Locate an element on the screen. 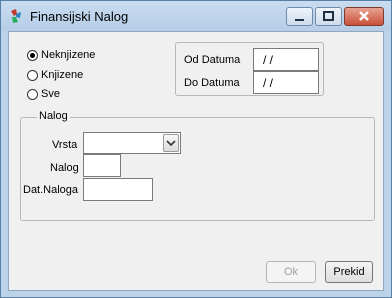 This screenshot has height=298, width=392. nalog-label: Nalog is located at coordinates (64, 168).